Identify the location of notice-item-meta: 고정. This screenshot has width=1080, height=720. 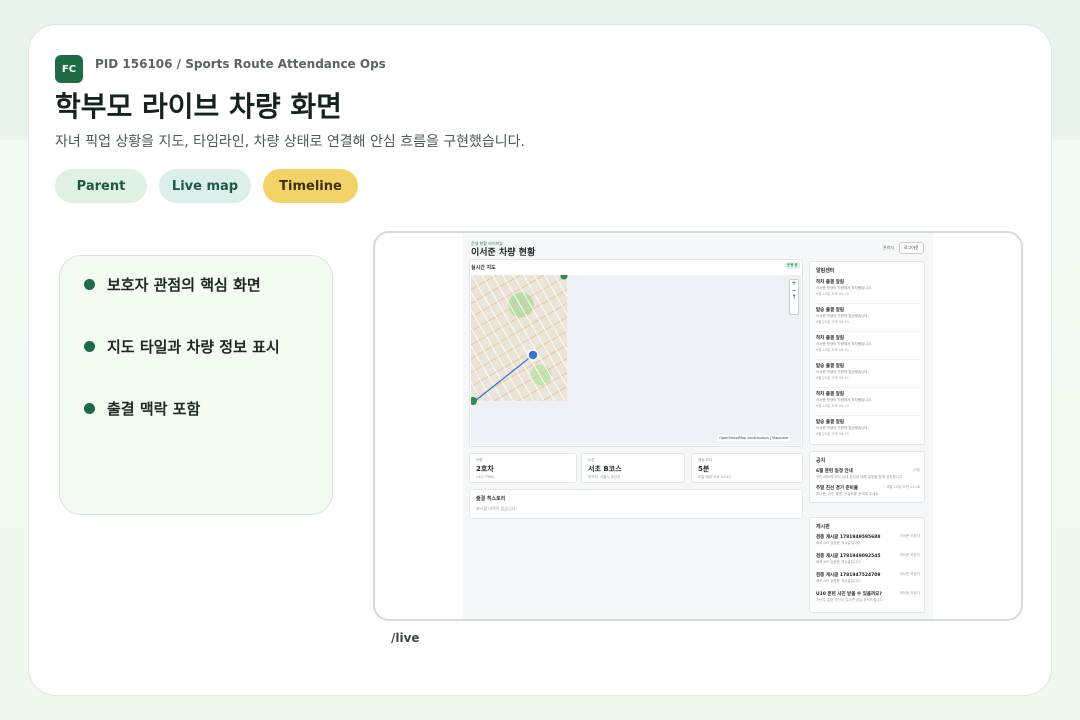
(916, 470).